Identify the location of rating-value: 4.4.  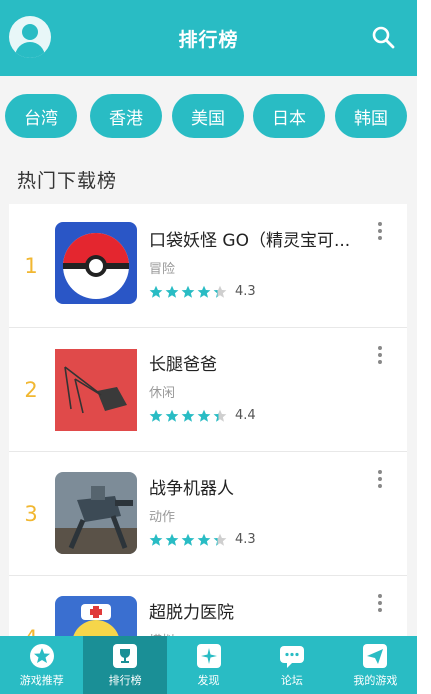
(245, 415).